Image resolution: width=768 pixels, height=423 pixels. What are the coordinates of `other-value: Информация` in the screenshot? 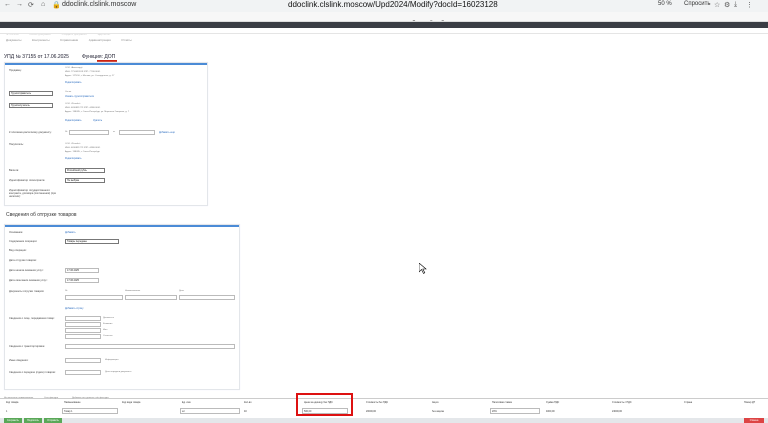 It's located at (112, 360).